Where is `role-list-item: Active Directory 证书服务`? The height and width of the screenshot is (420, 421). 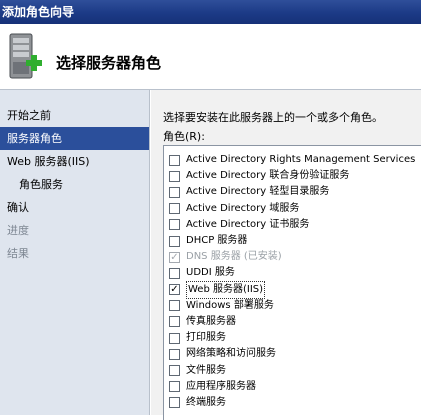 role-list-item: Active Directory 证书服务 is located at coordinates (292, 225).